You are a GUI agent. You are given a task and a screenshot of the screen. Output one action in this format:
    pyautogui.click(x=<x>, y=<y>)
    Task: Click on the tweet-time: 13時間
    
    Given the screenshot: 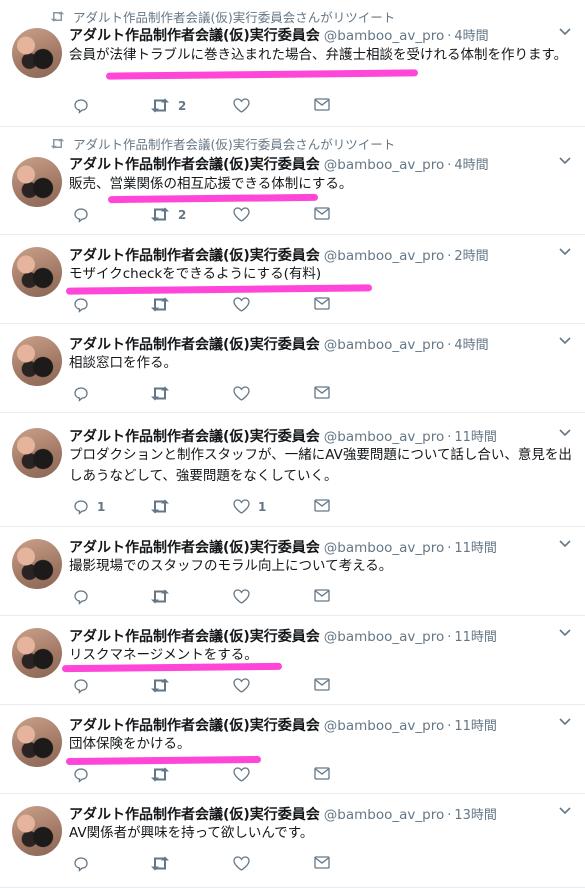 What is the action you would take?
    pyautogui.click(x=475, y=813)
    